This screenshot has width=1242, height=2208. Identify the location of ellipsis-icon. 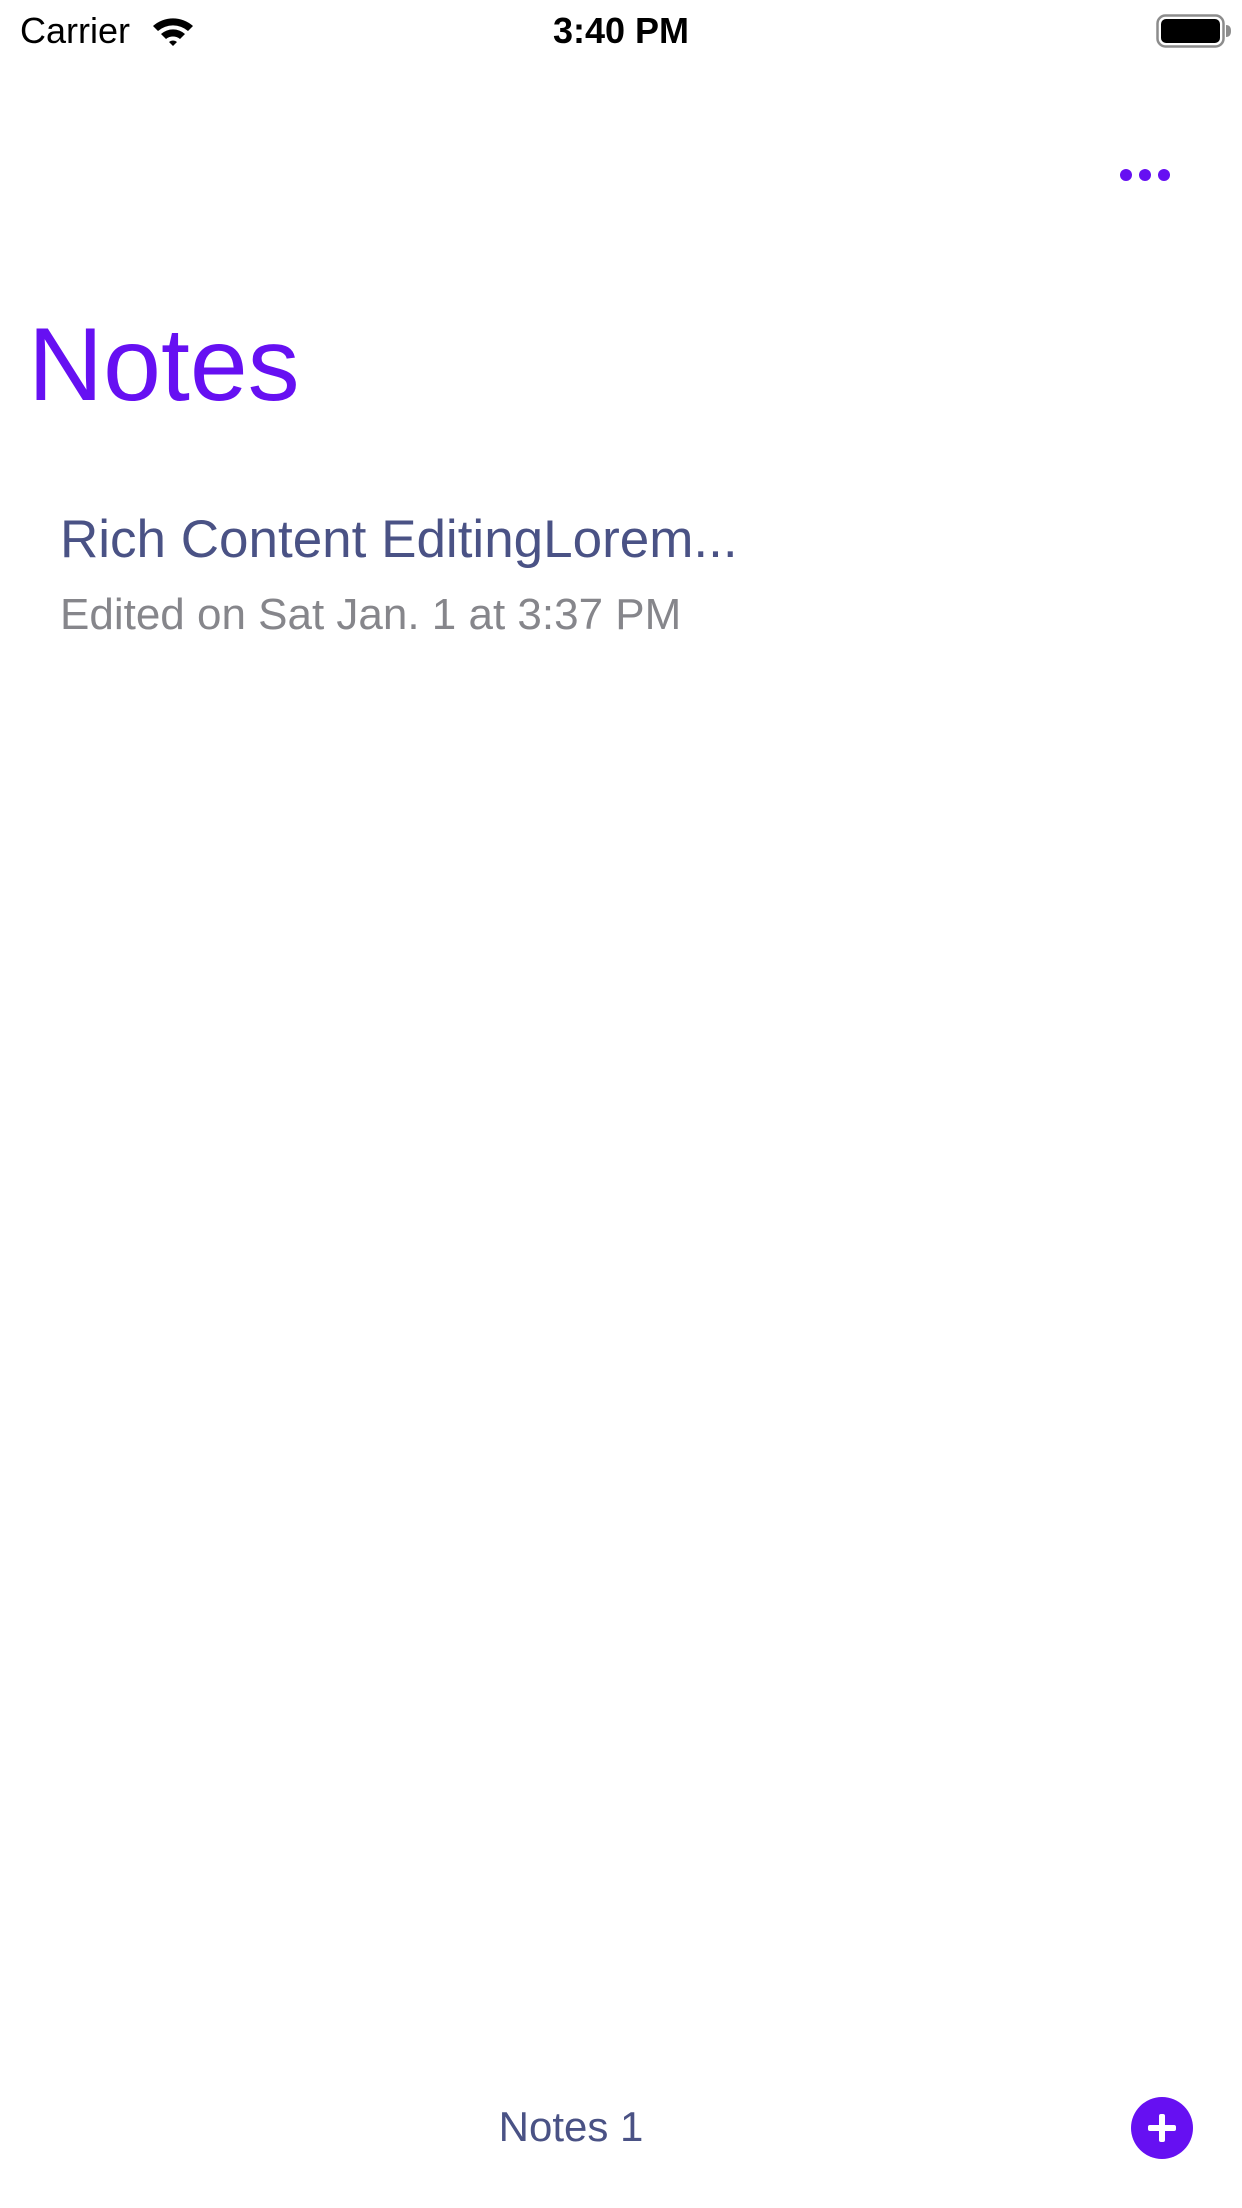
(1145, 175).